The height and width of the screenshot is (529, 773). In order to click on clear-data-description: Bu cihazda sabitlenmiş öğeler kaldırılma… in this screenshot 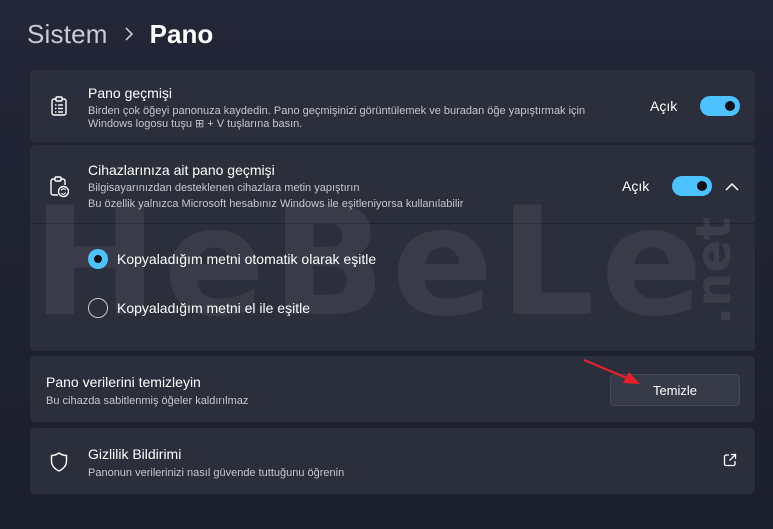, I will do `click(147, 401)`.